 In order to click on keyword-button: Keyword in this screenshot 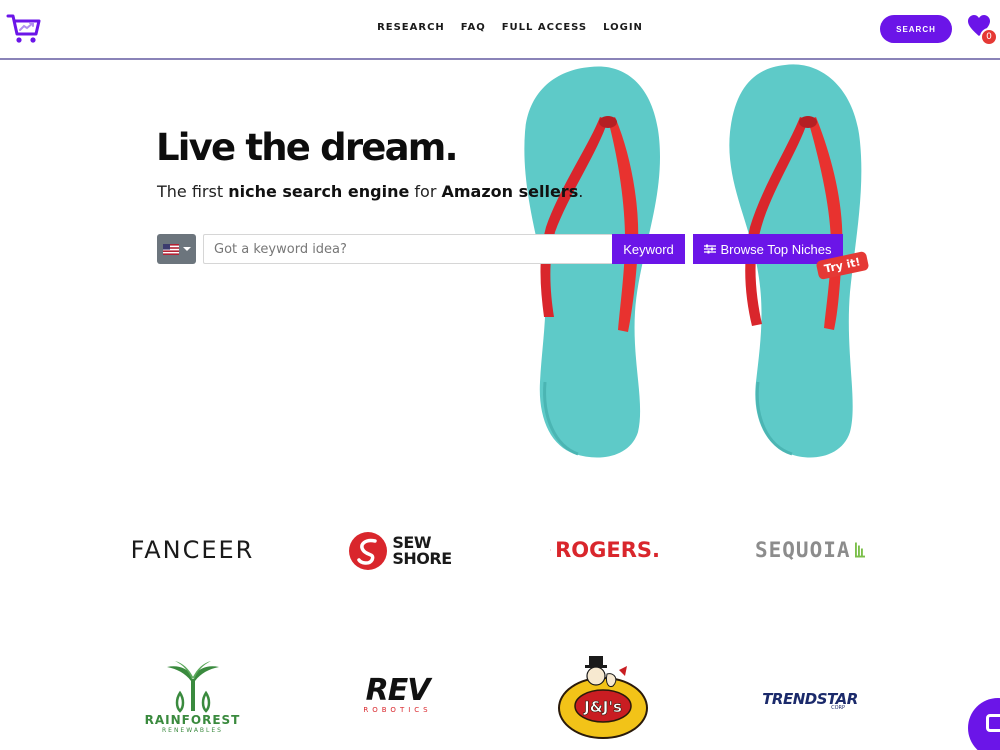, I will do `click(648, 249)`.